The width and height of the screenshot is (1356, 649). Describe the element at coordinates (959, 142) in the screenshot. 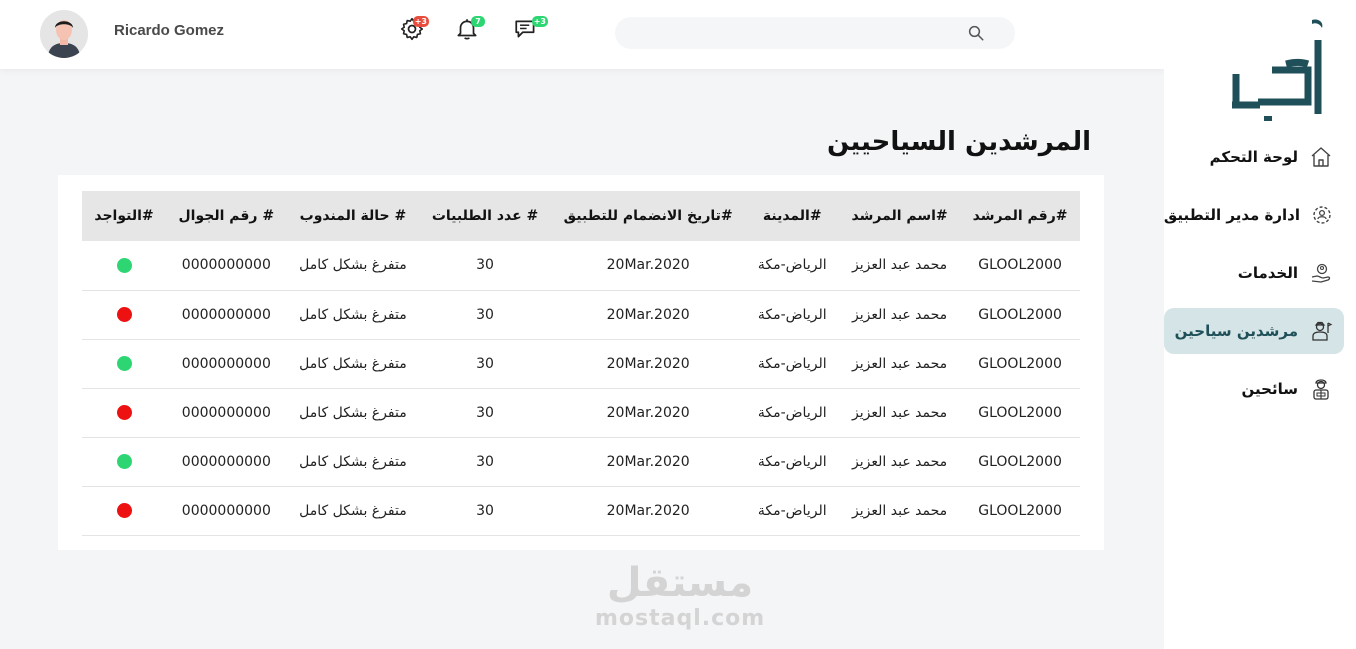

I see `page-title: المرشدين السياحيين` at that location.